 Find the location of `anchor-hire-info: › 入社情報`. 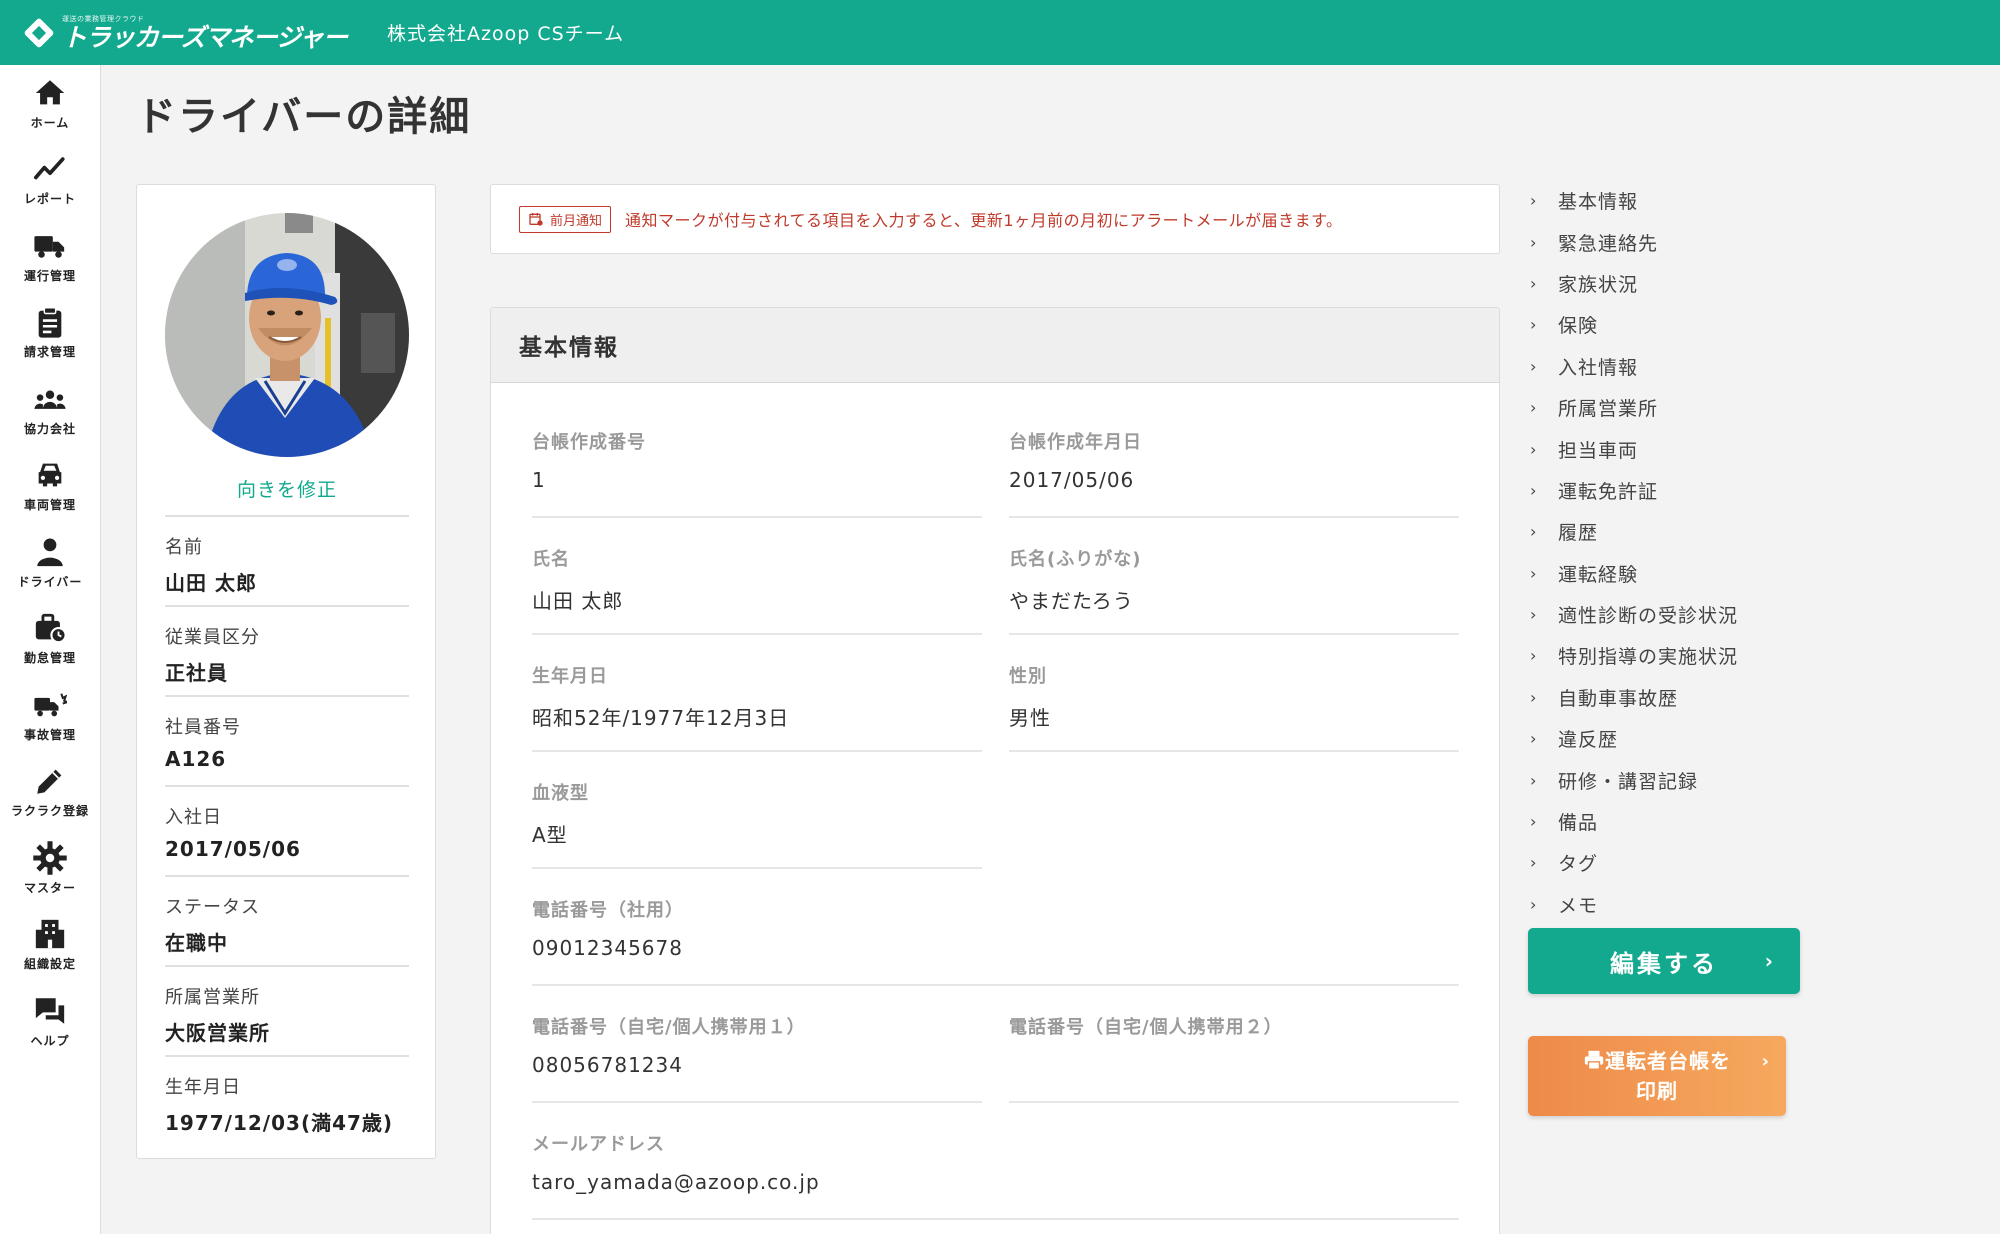

anchor-hire-info: › 入社情報 is located at coordinates (1680, 366).